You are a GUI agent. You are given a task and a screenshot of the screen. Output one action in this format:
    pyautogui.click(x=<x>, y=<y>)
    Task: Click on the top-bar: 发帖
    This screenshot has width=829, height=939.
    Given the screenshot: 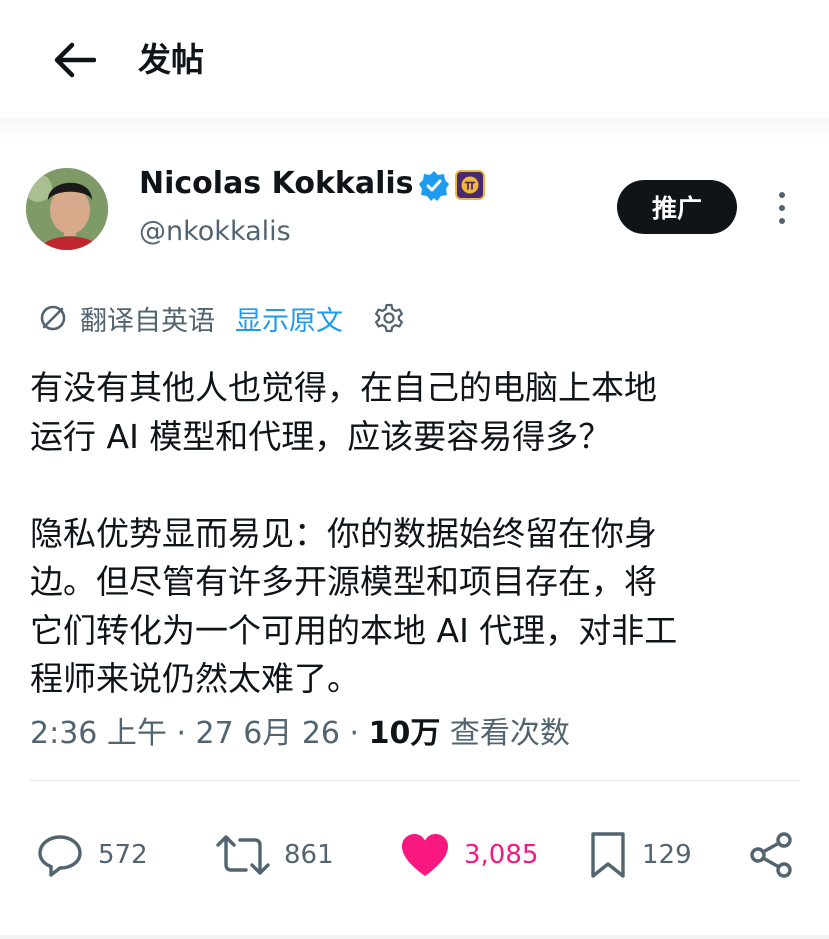 What is the action you would take?
    pyautogui.click(x=414, y=62)
    